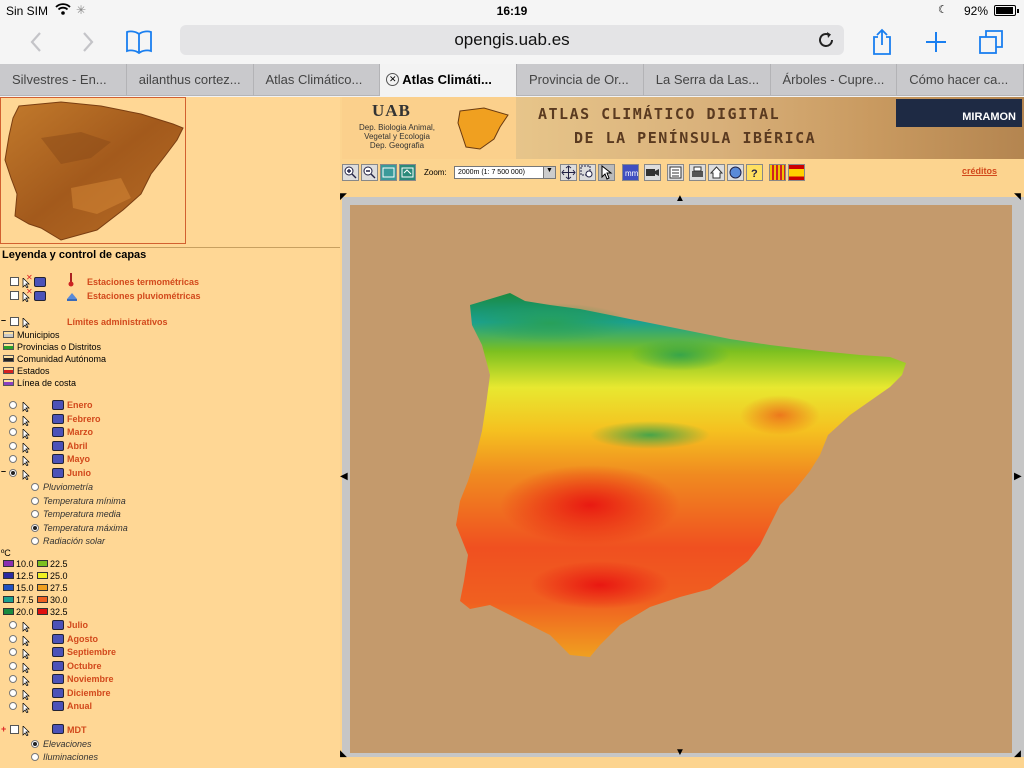  Describe the element at coordinates (959, 113) in the screenshot. I see `miramon-logo: MIRAMON` at that location.